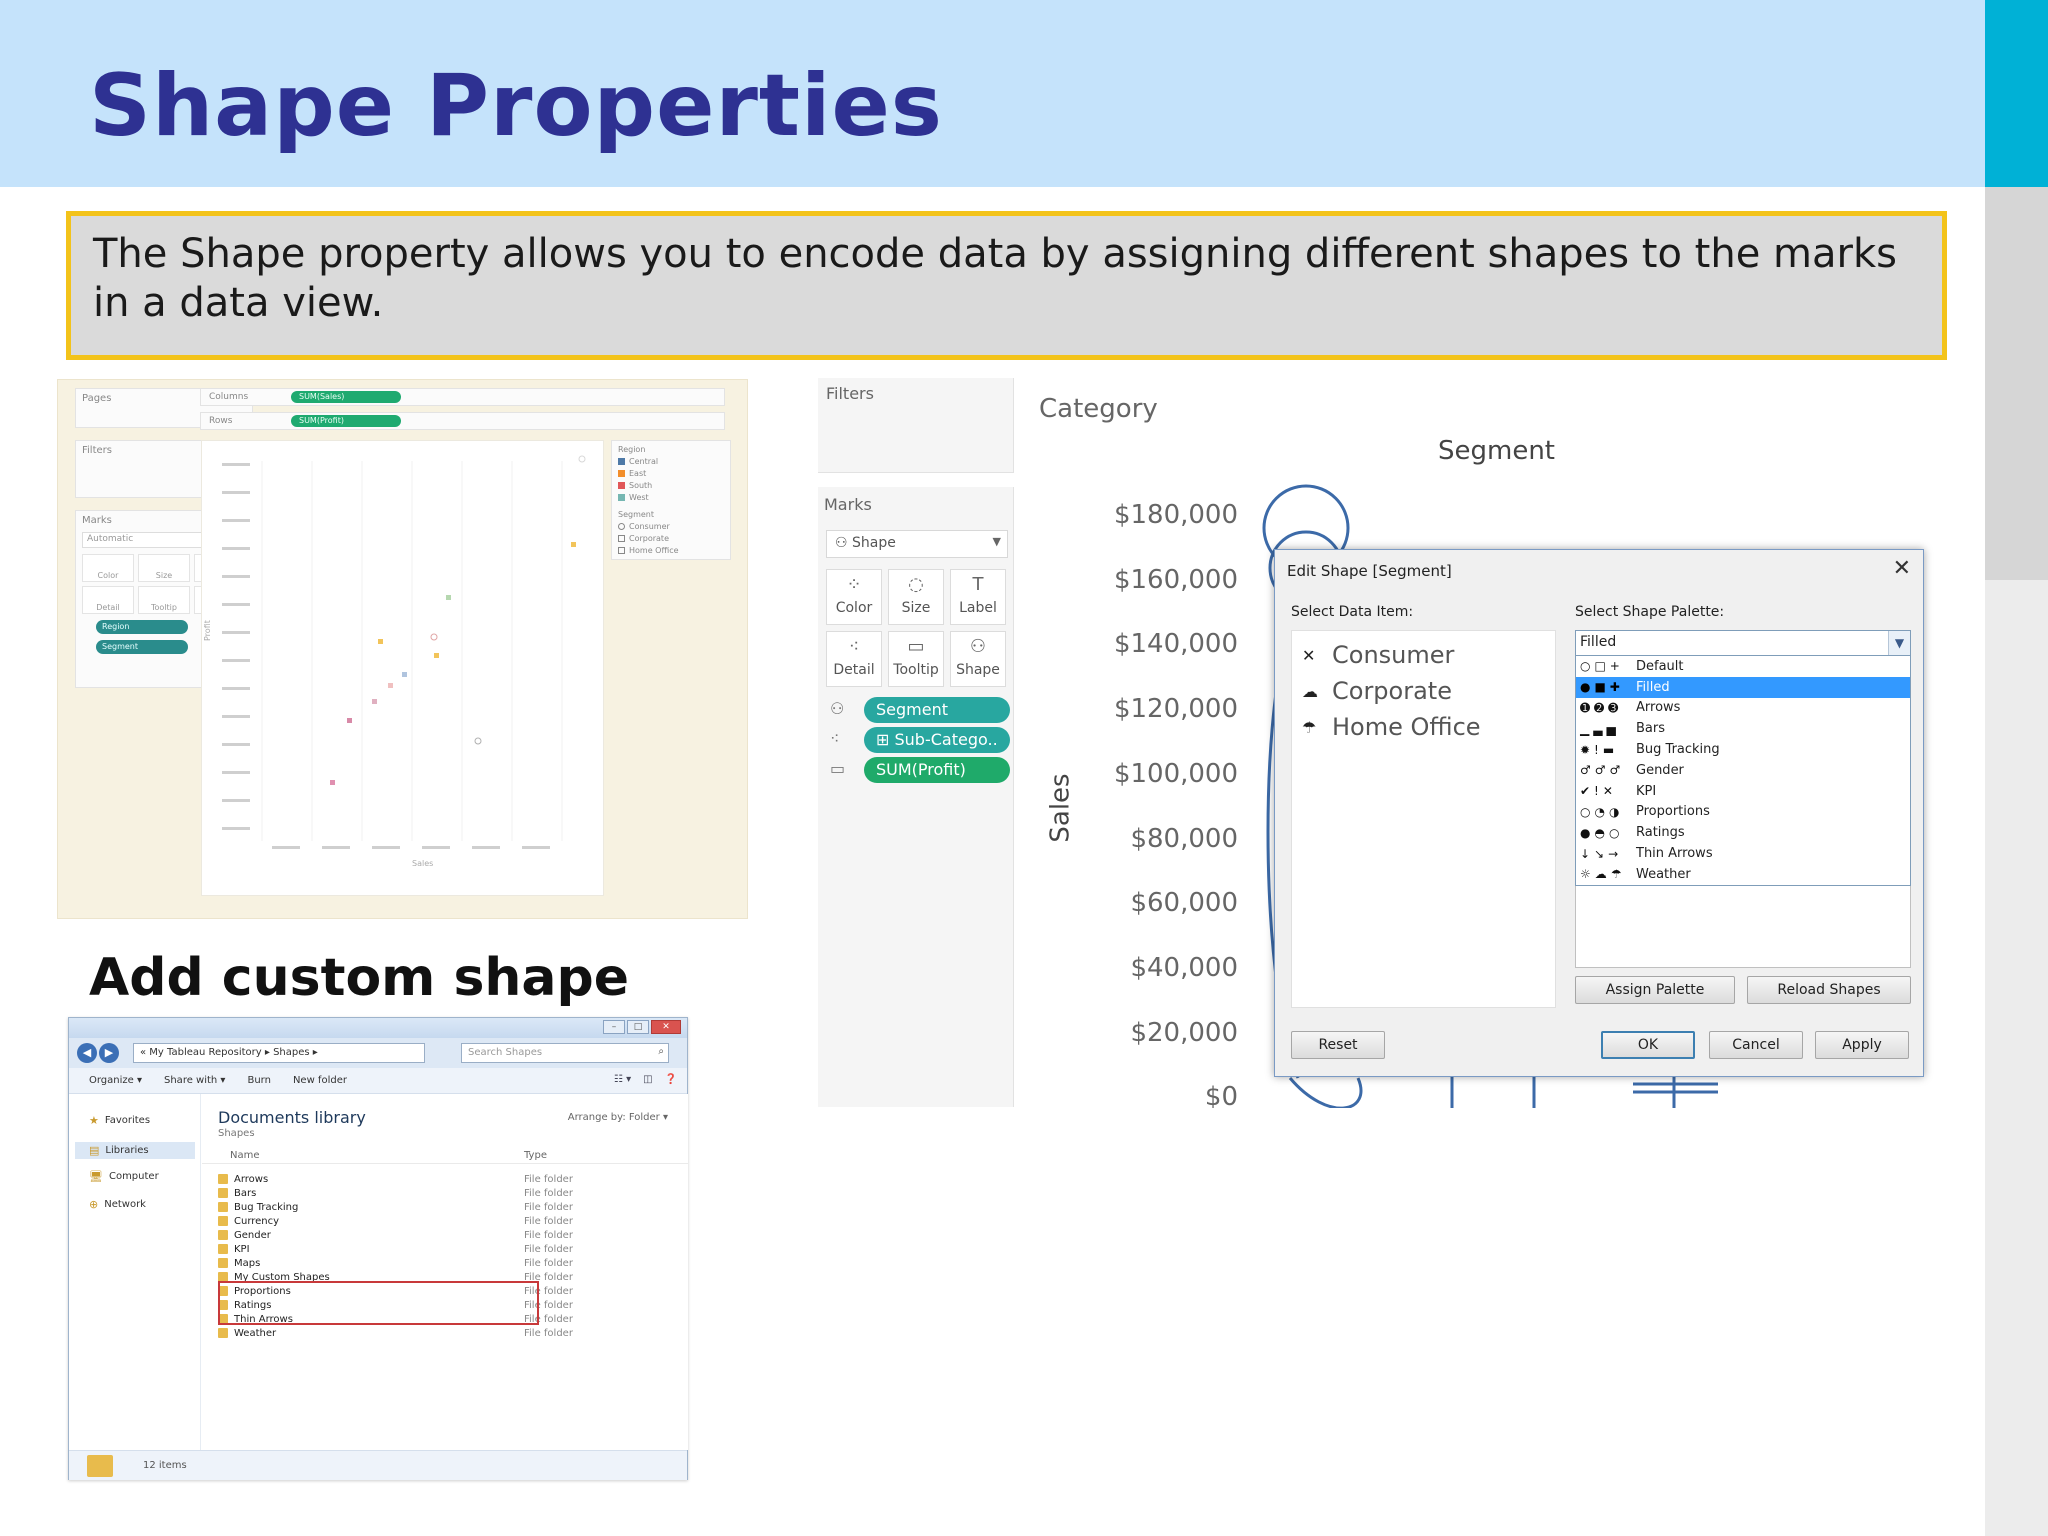 The width and height of the screenshot is (2048, 1536). I want to click on folder-icon, so click(100, 1466).